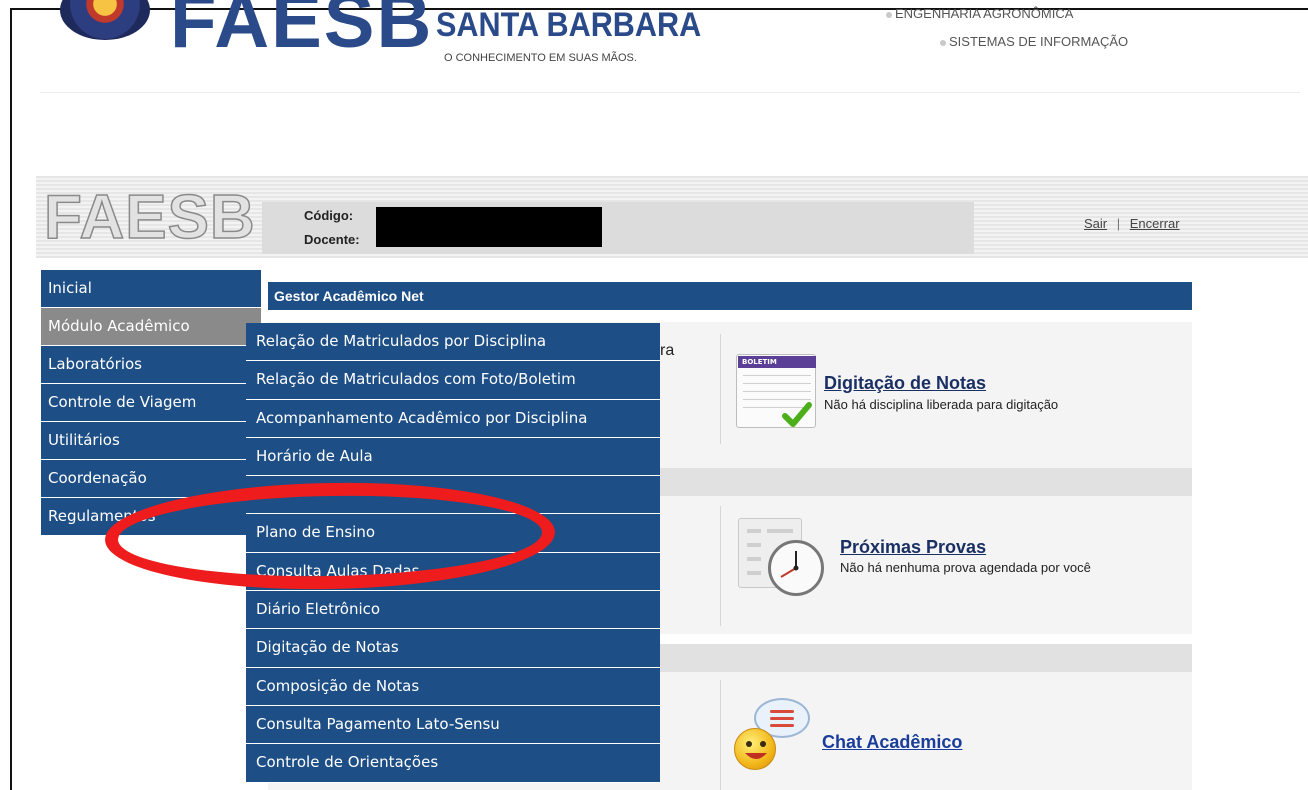  I want to click on check-icon, so click(797, 414).